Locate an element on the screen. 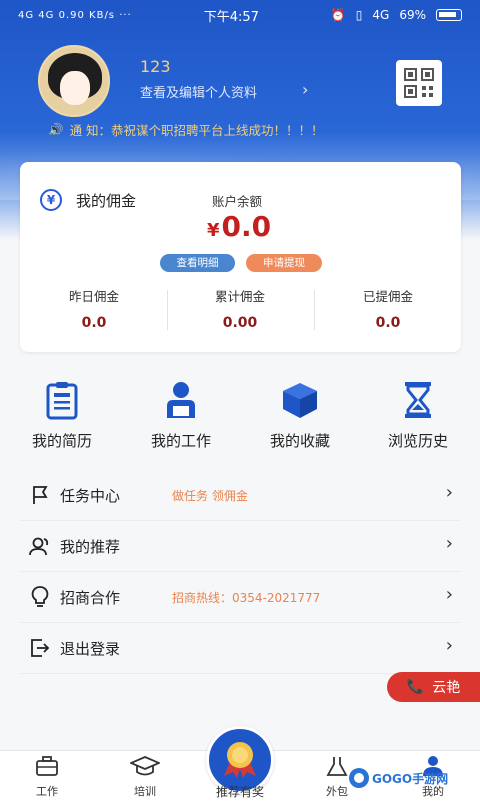 Image resolution: width=480 pixels, height=801 pixels. network-status: 4G 4G 0.90 KB/s ··· is located at coordinates (75, 15).